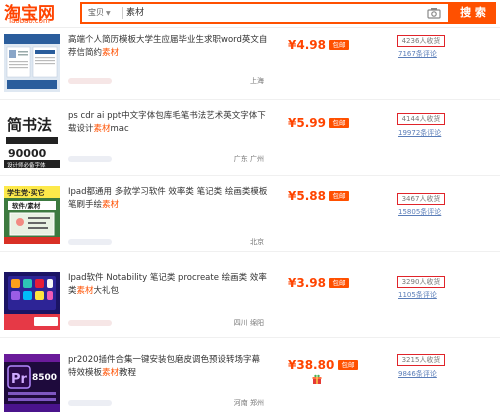  I want to click on product-title-text: mac, so click(119, 129).